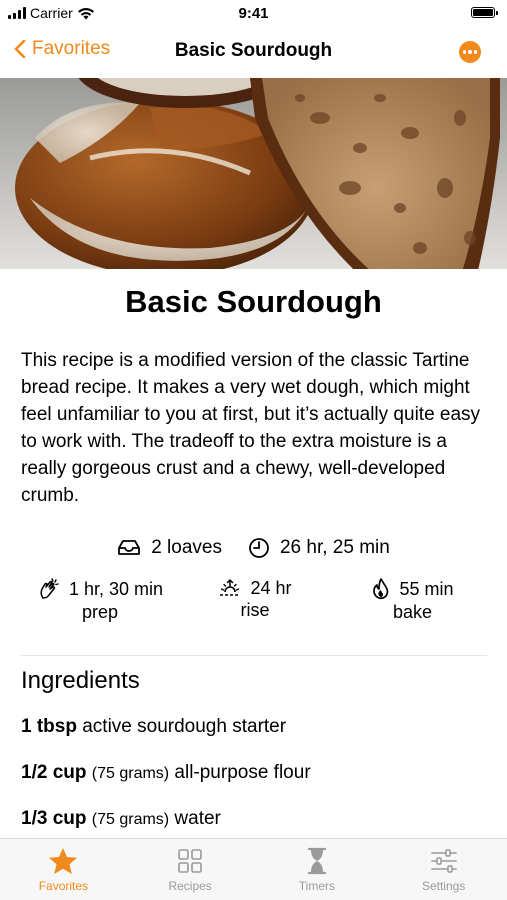 Image resolution: width=507 pixels, height=900 pixels. What do you see at coordinates (443, 861) in the screenshot?
I see `sliders-icon` at bounding box center [443, 861].